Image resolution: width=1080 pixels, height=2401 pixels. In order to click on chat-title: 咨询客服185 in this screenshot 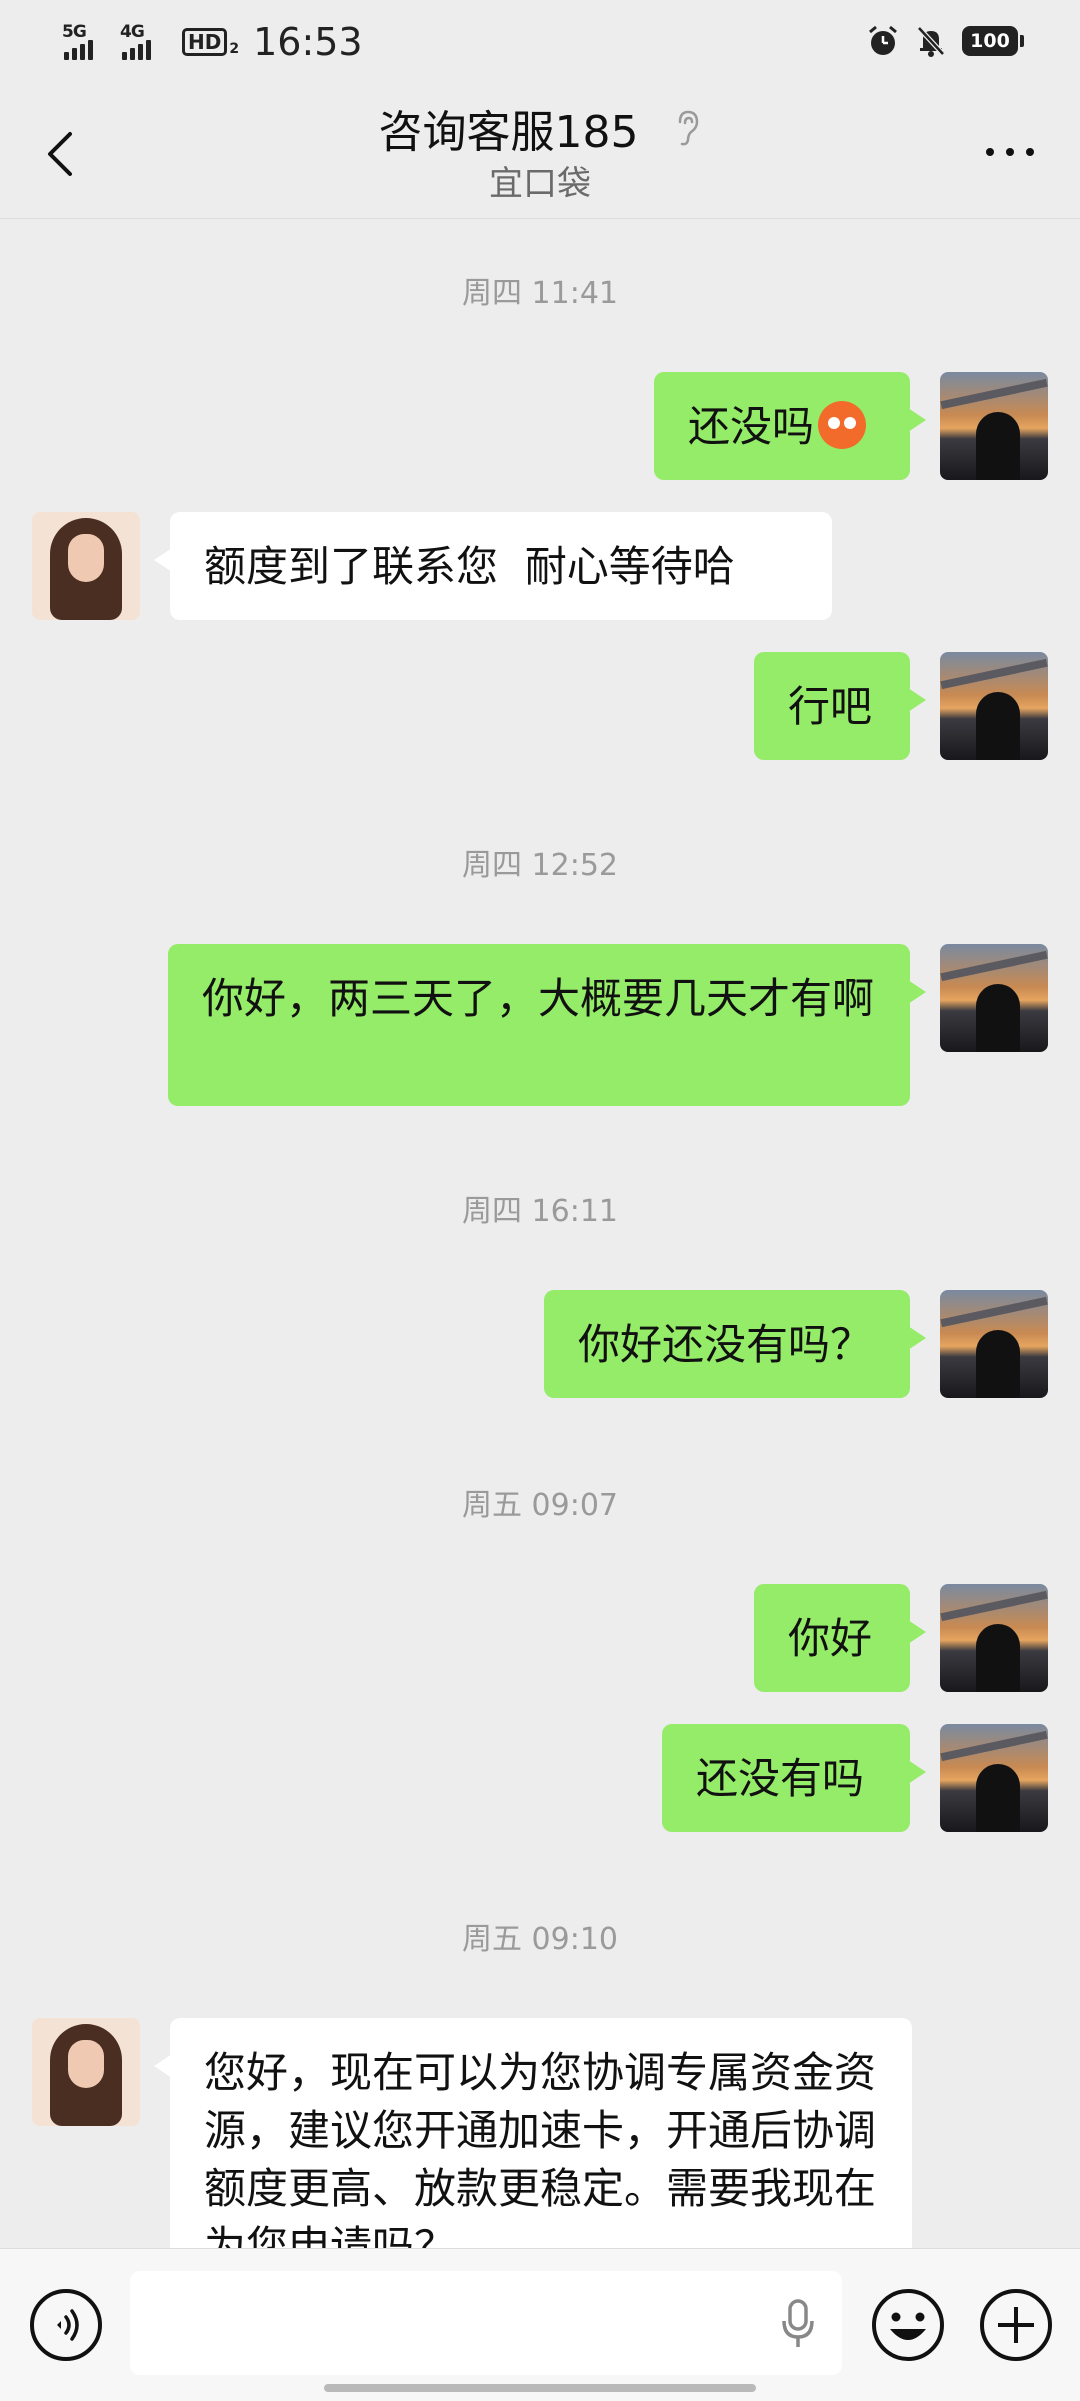, I will do `click(508, 132)`.